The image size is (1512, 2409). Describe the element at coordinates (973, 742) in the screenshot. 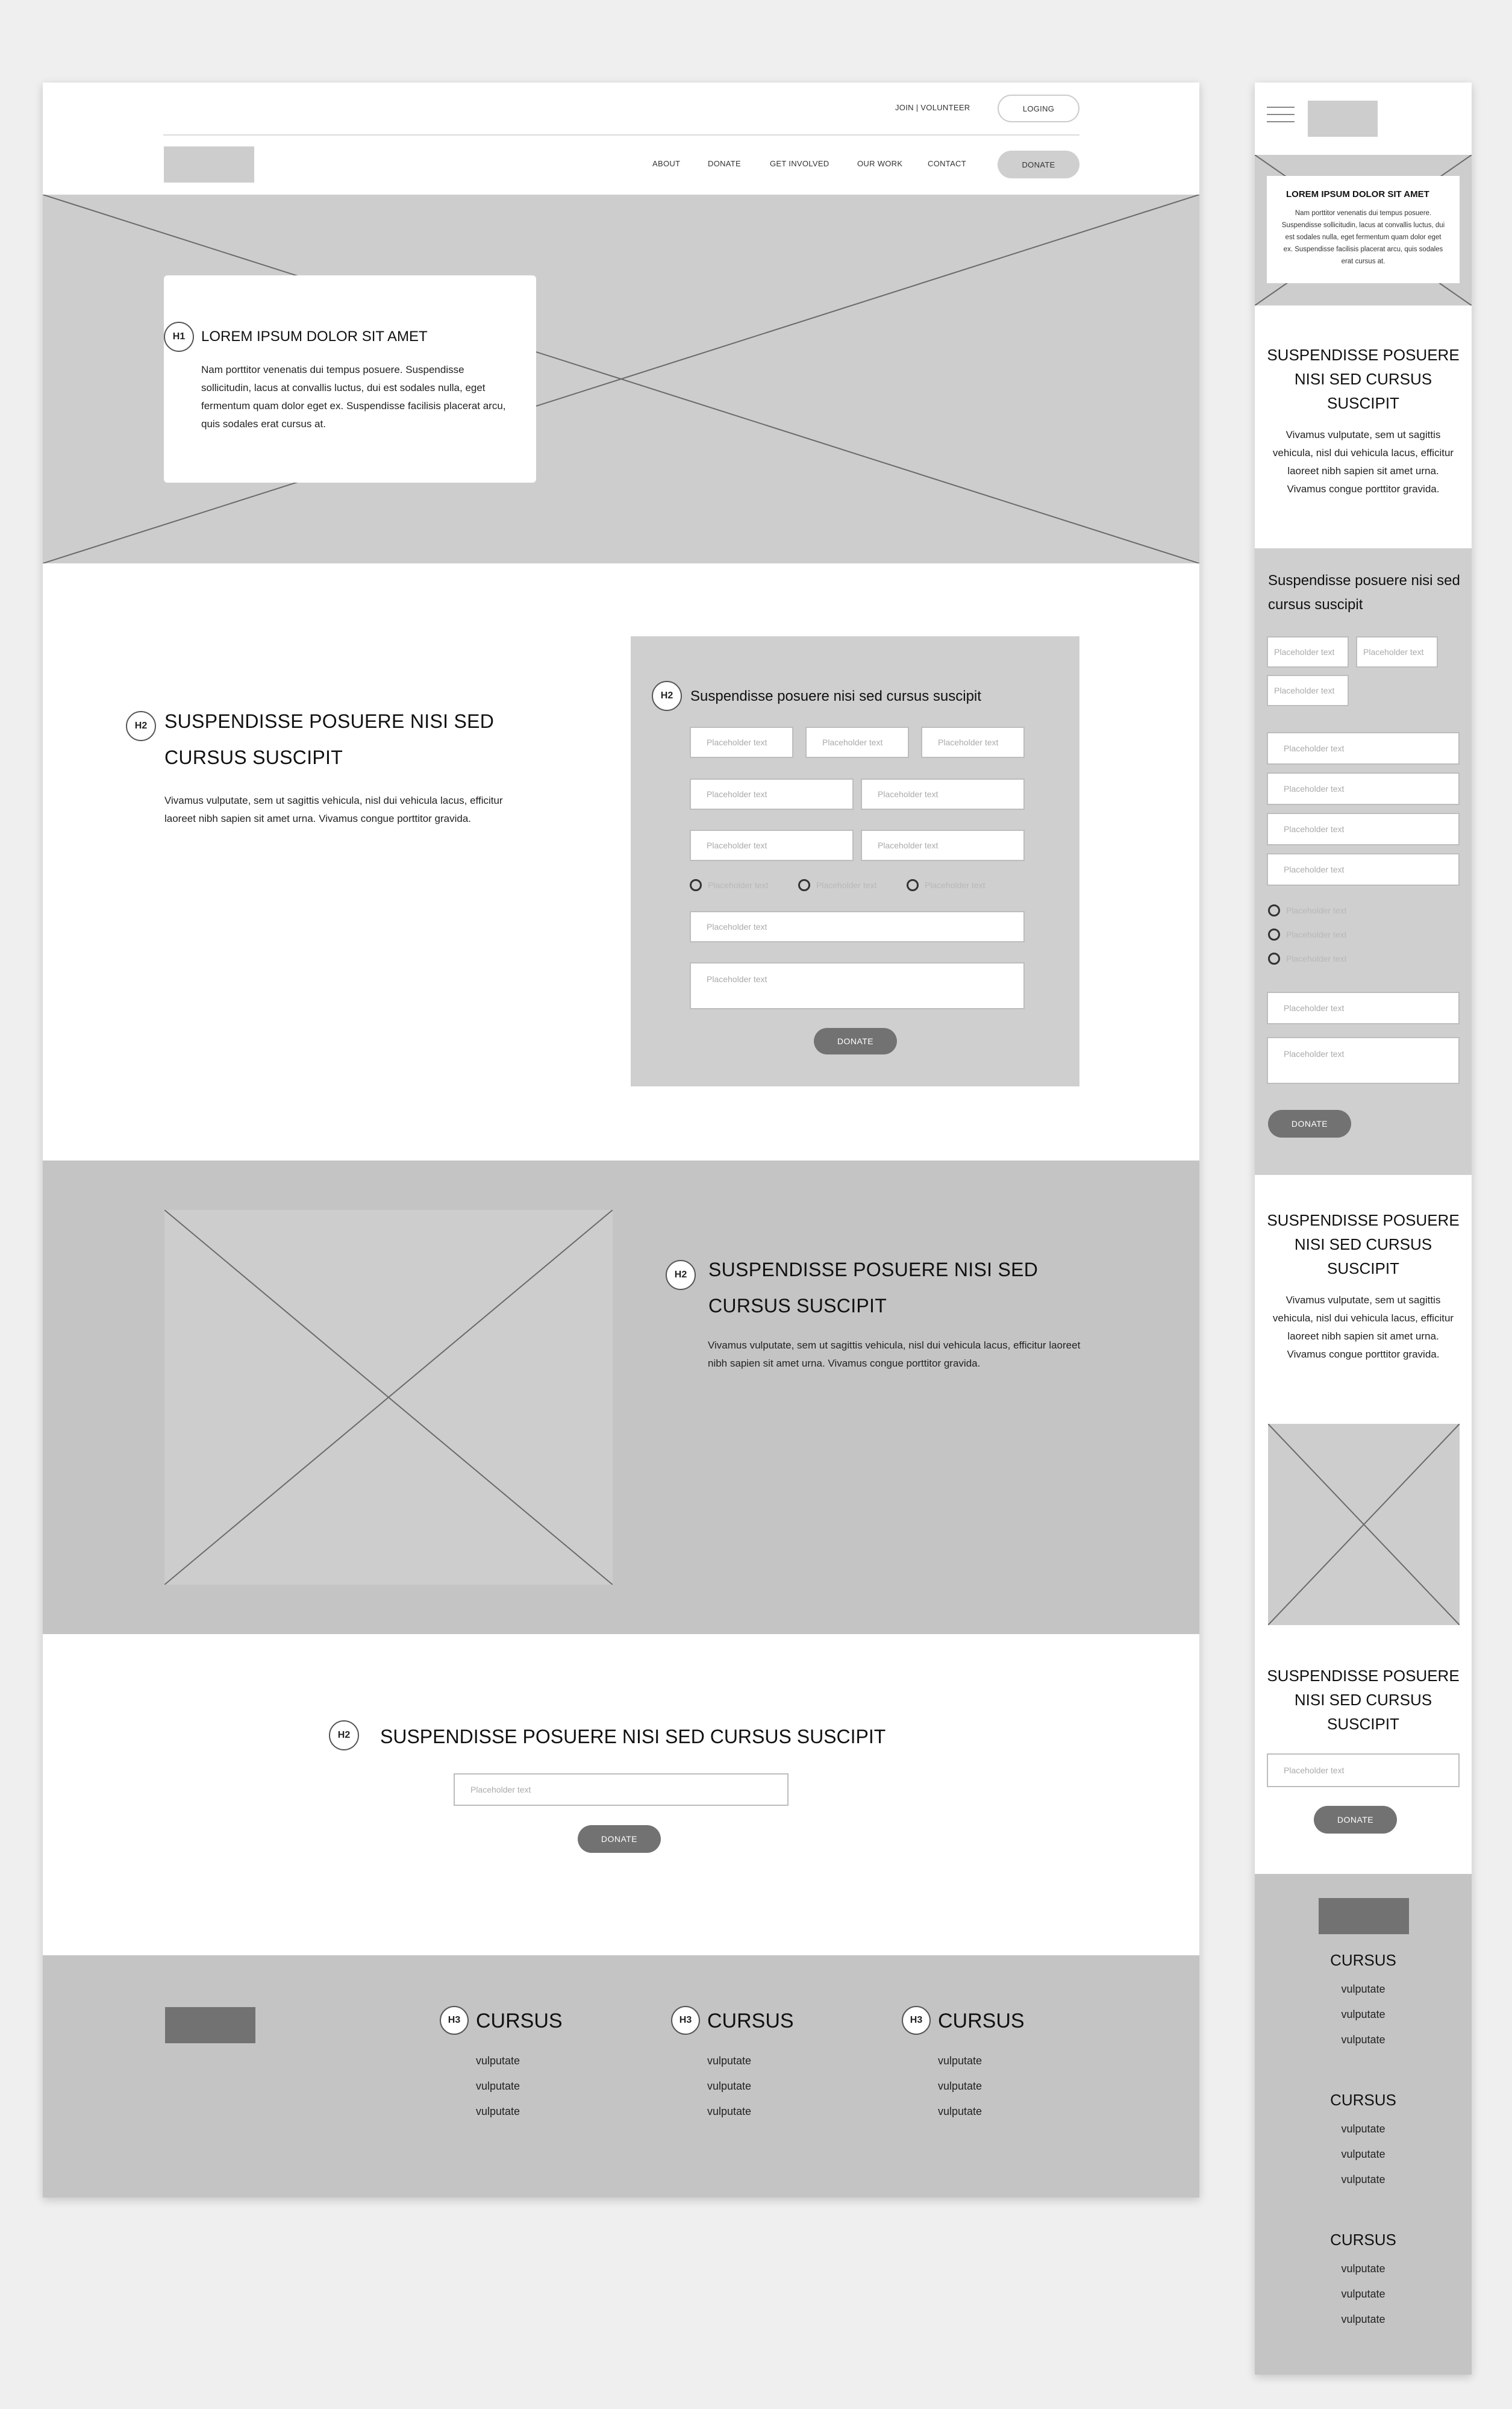

I see `form-field-3: Placeholder text` at that location.